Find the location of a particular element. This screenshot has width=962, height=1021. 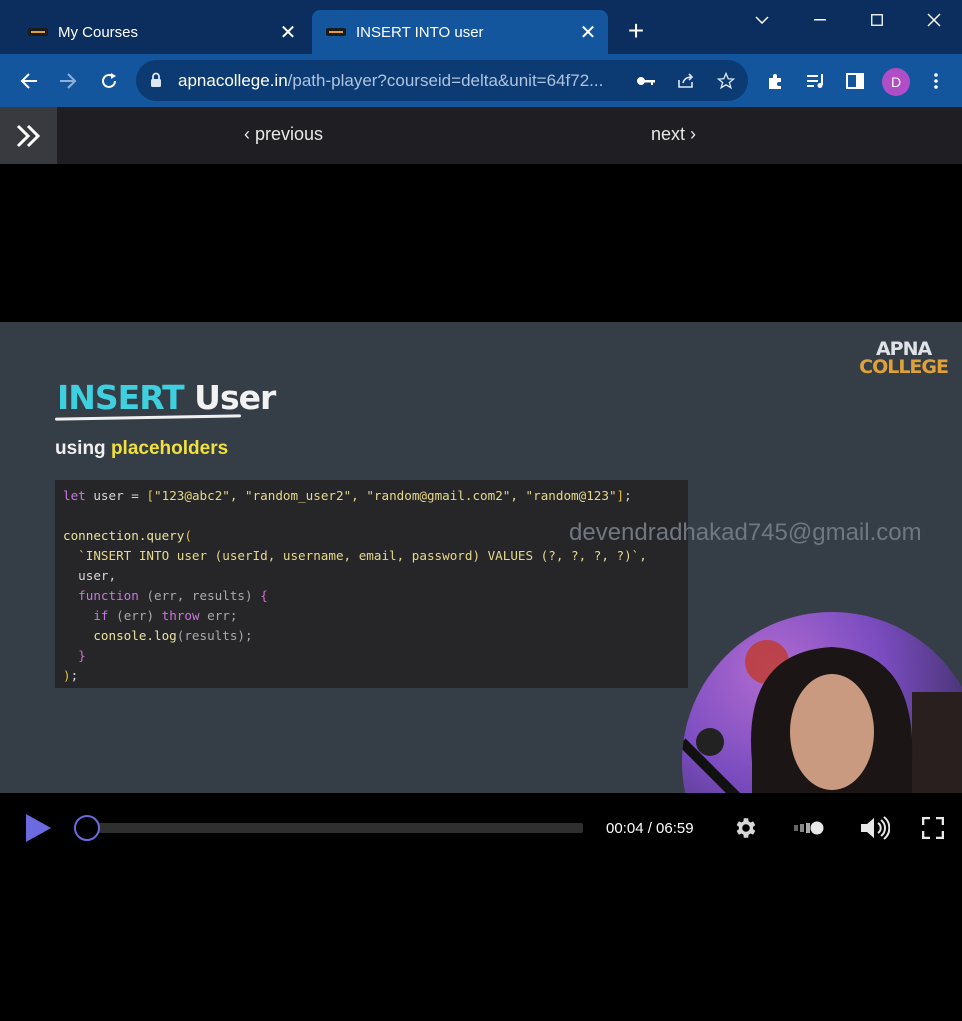

tab-search-chevron-icon is located at coordinates (762, 20).